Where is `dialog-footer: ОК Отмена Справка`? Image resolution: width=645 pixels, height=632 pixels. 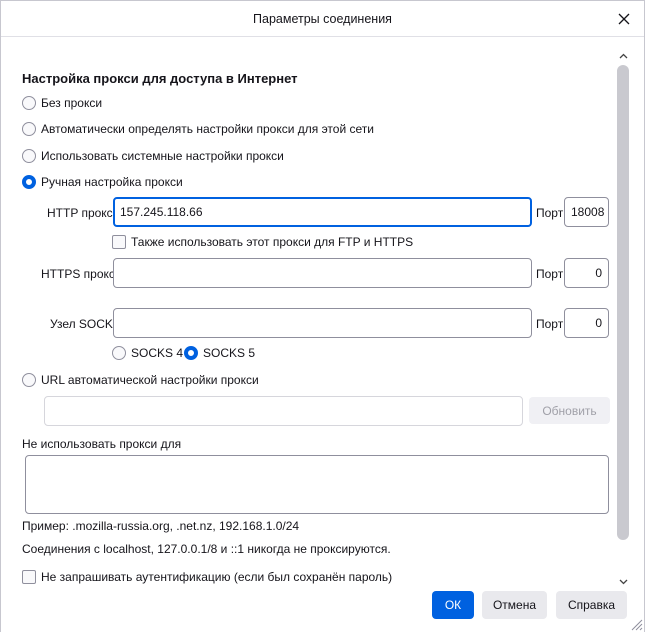
dialog-footer: ОК Отмена Справка is located at coordinates (322, 609).